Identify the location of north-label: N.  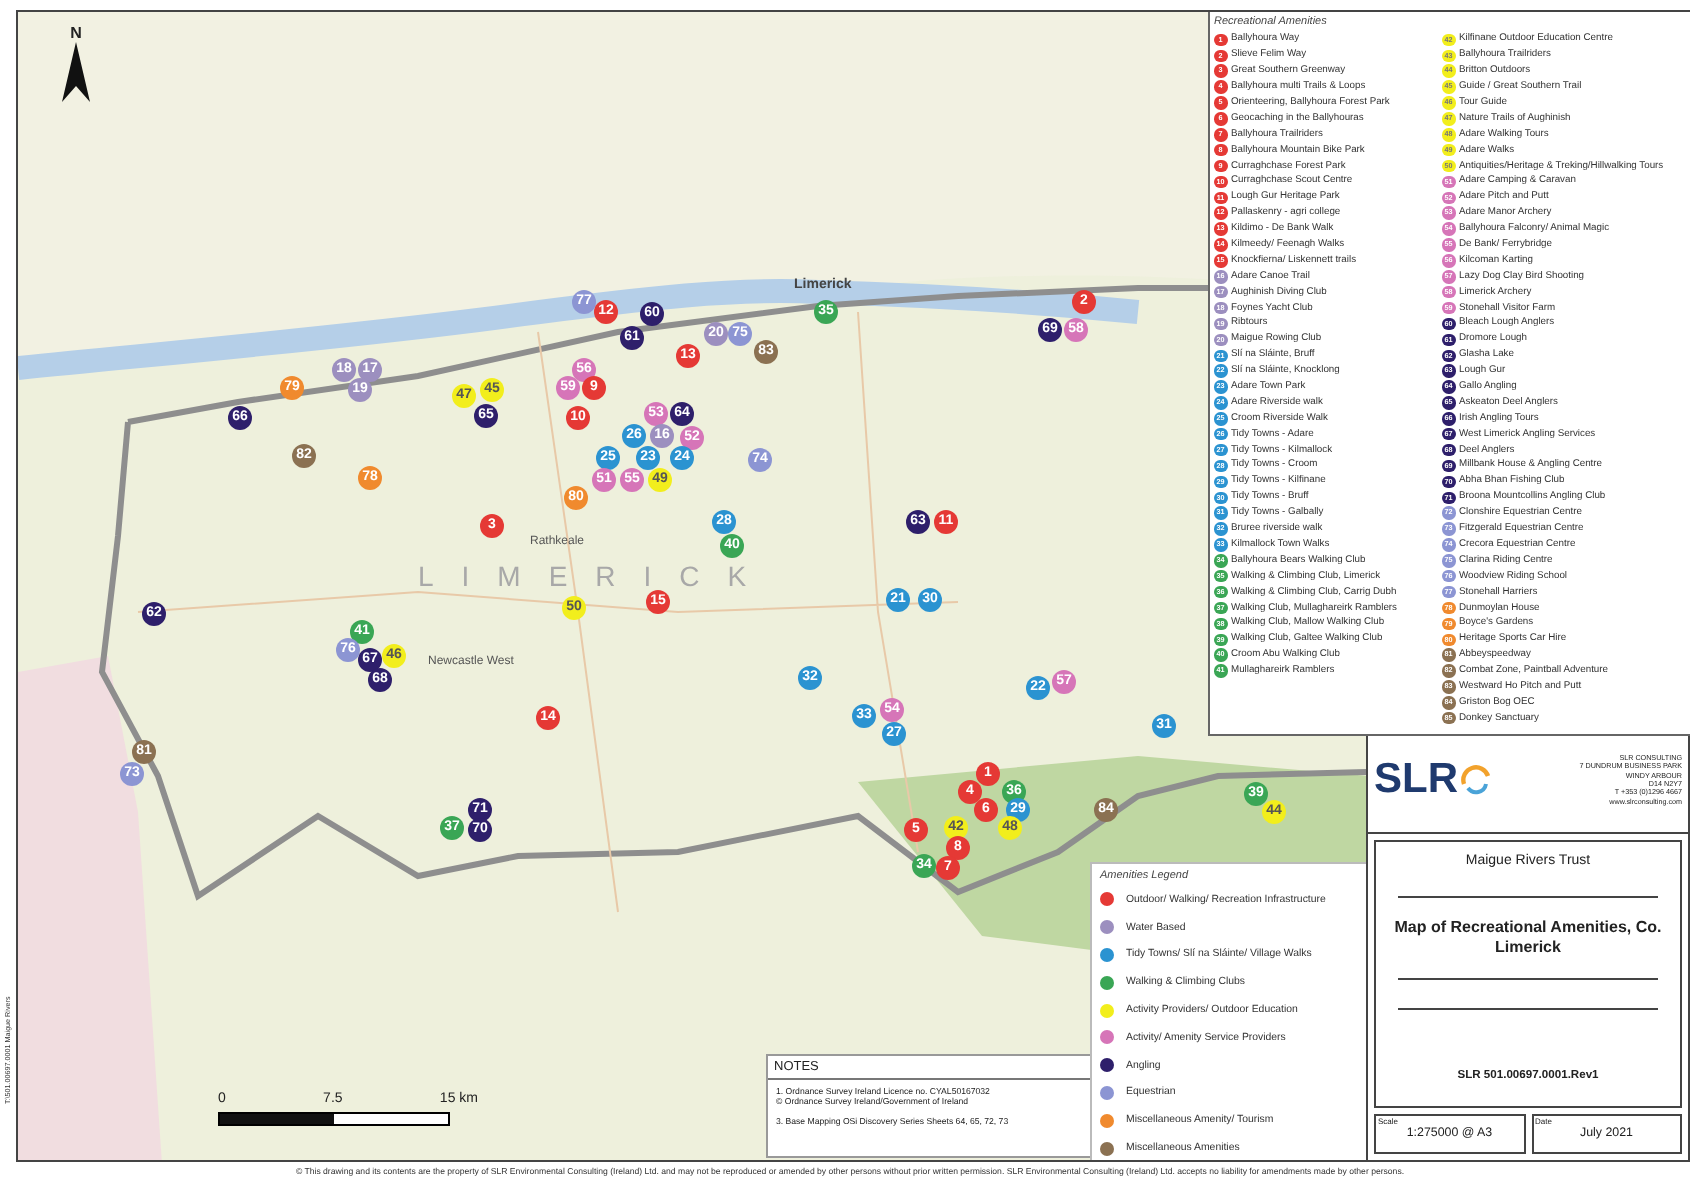
(76, 33).